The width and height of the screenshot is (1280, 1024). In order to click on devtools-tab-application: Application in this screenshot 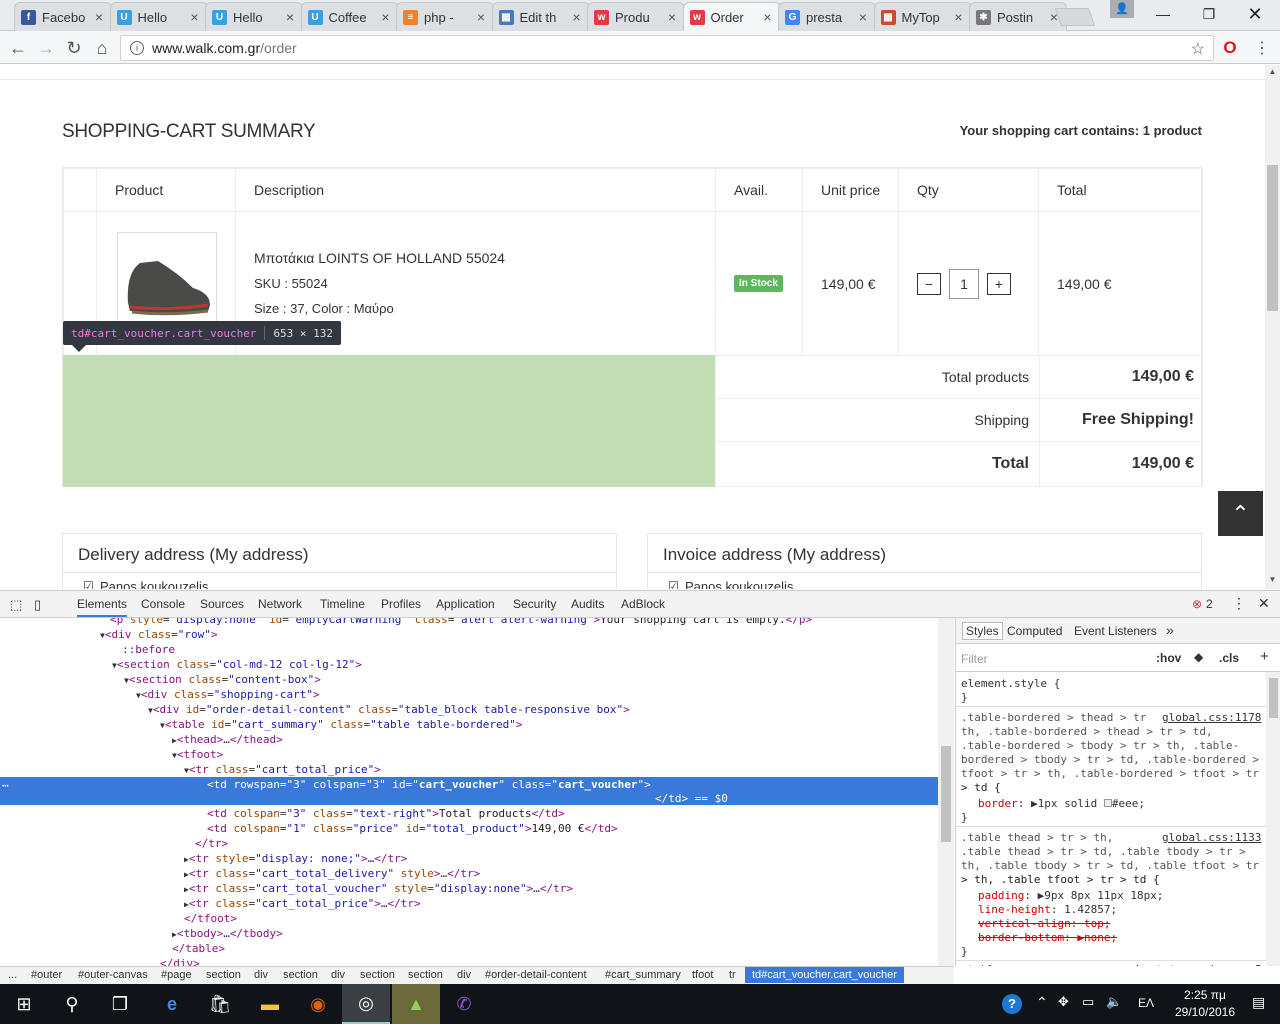, I will do `click(465, 604)`.